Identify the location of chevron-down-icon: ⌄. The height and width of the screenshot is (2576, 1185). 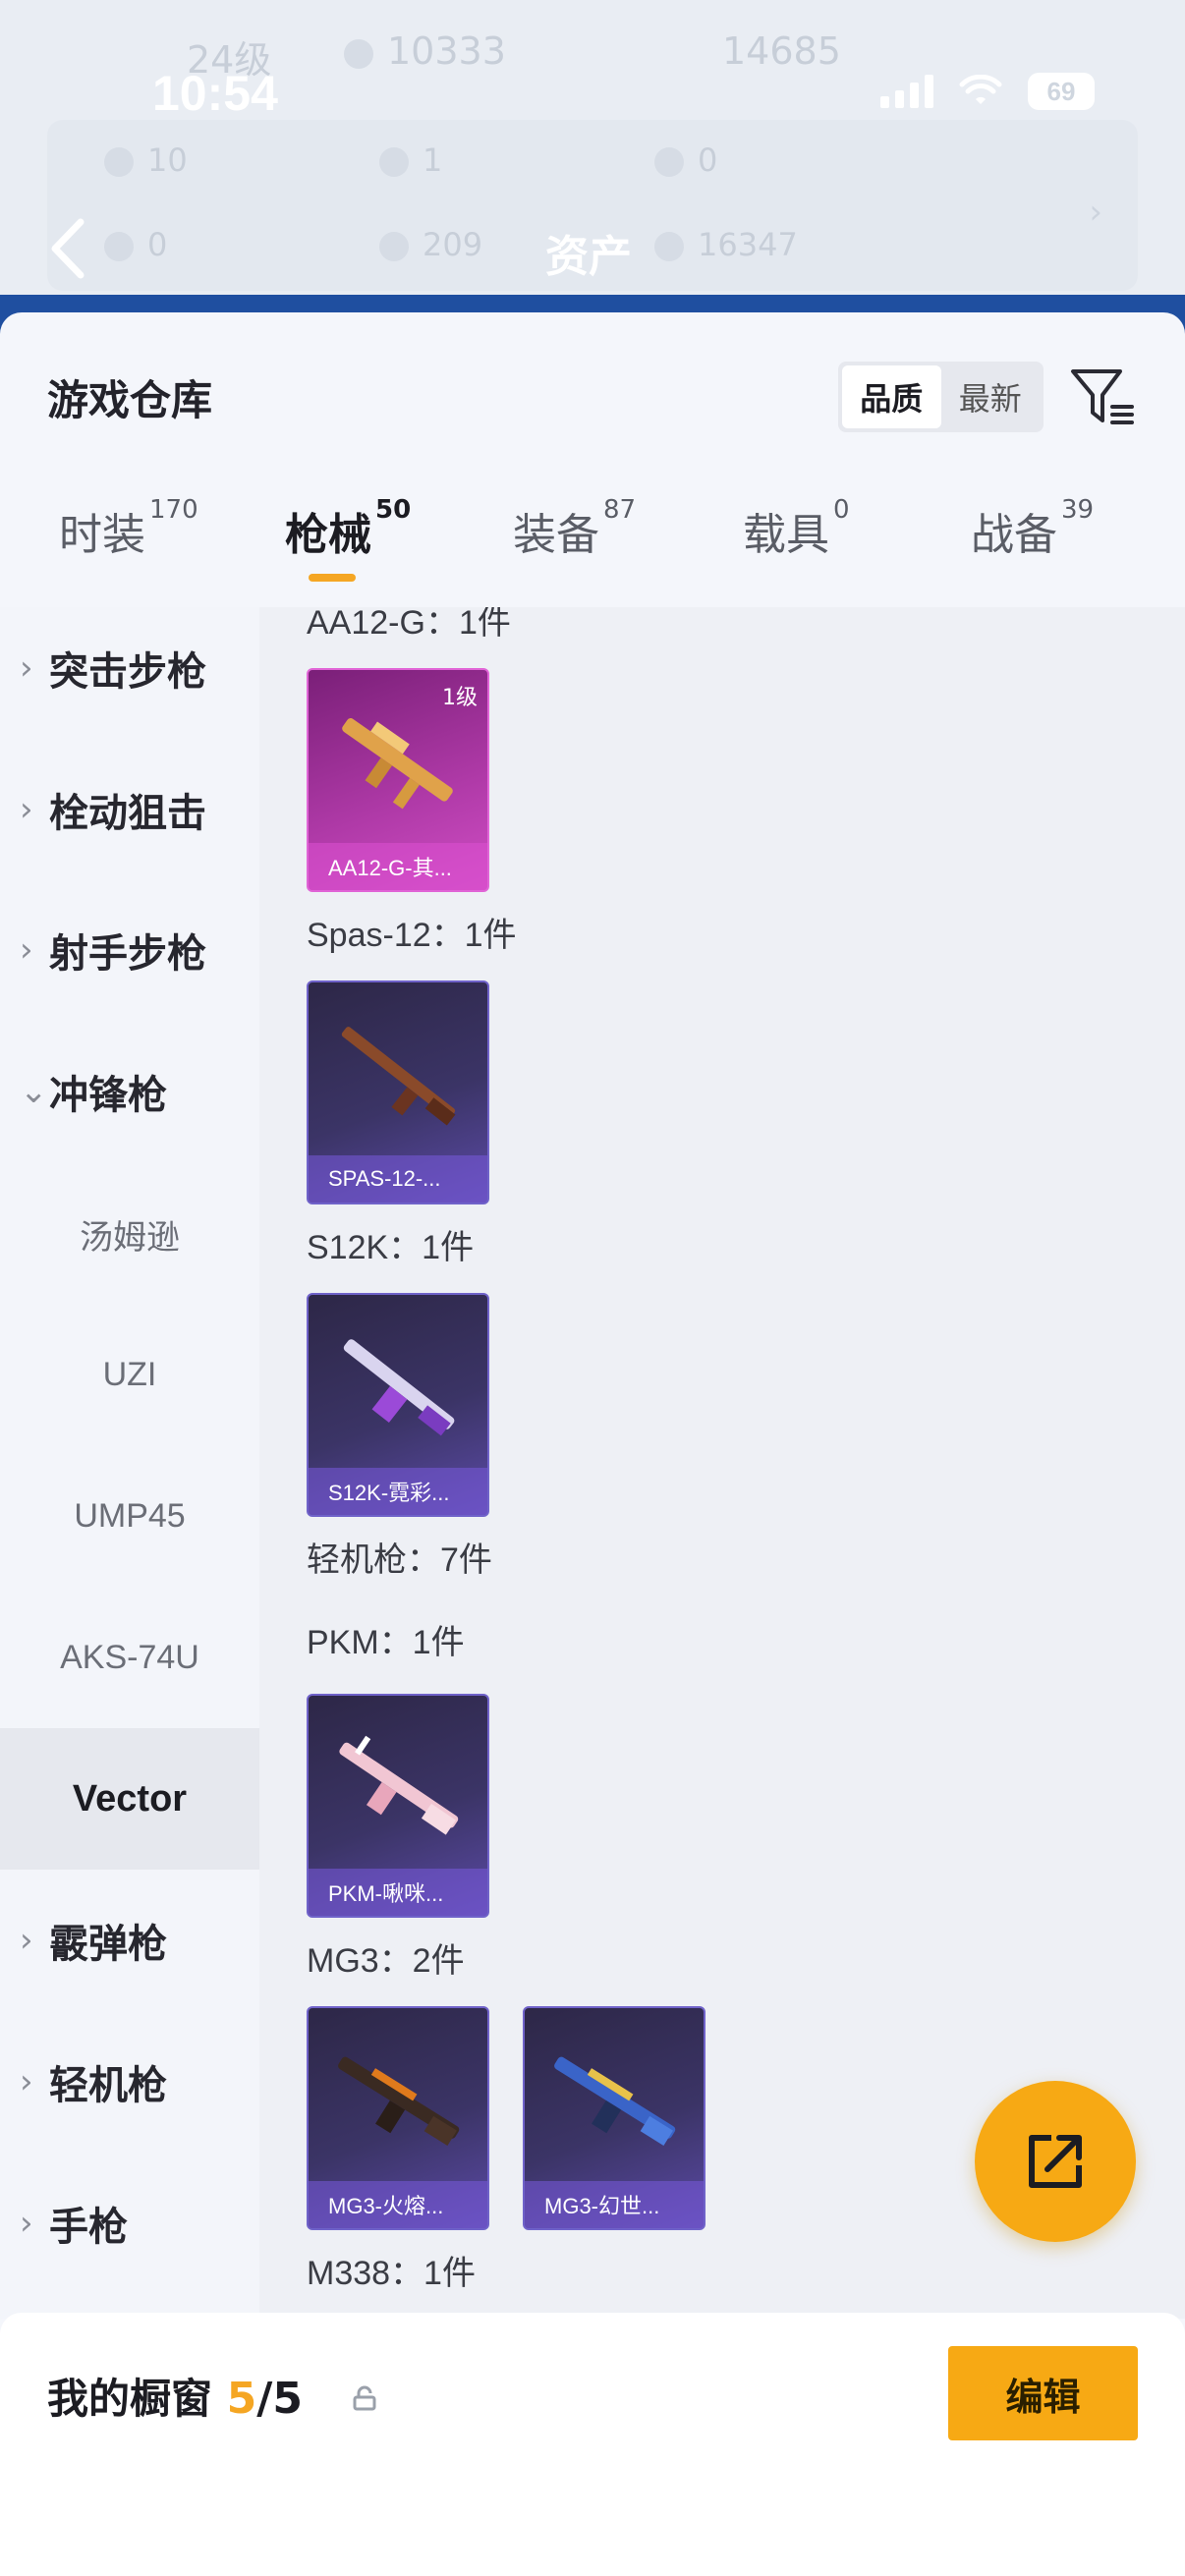
(34, 1091).